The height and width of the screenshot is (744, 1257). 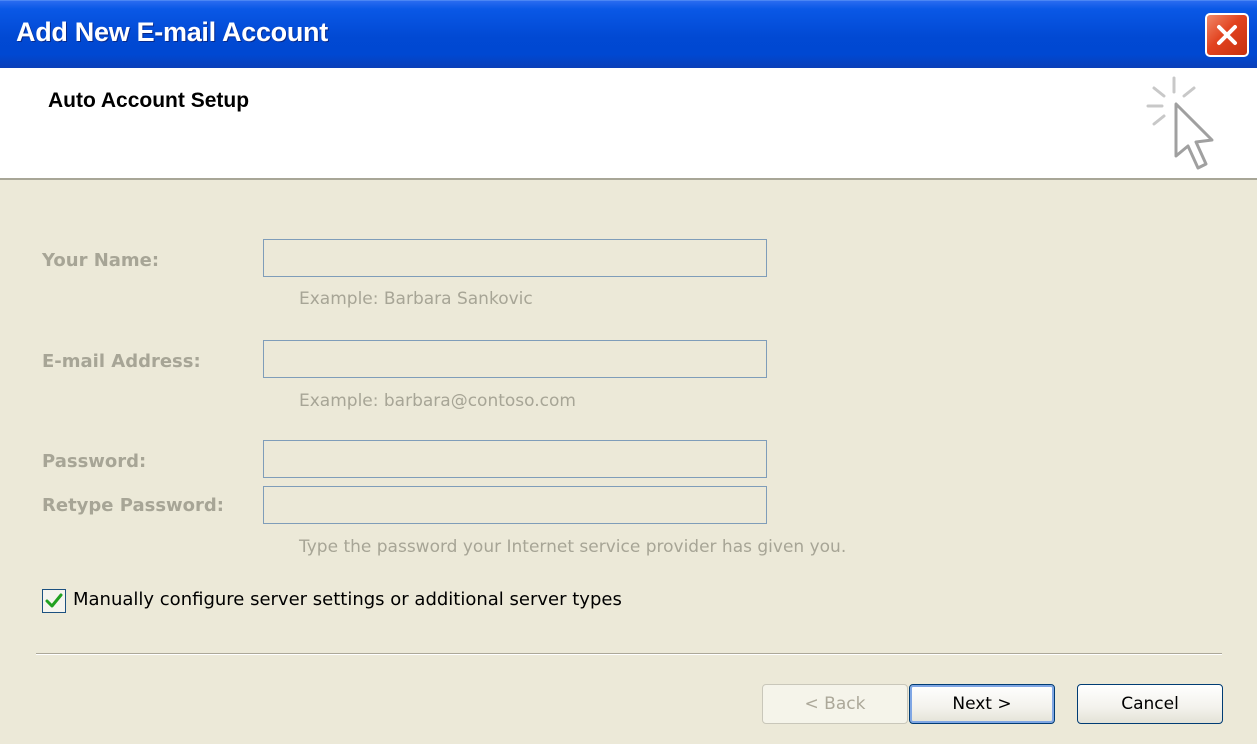 I want to click on retype-password-input, so click(x=515, y=505).